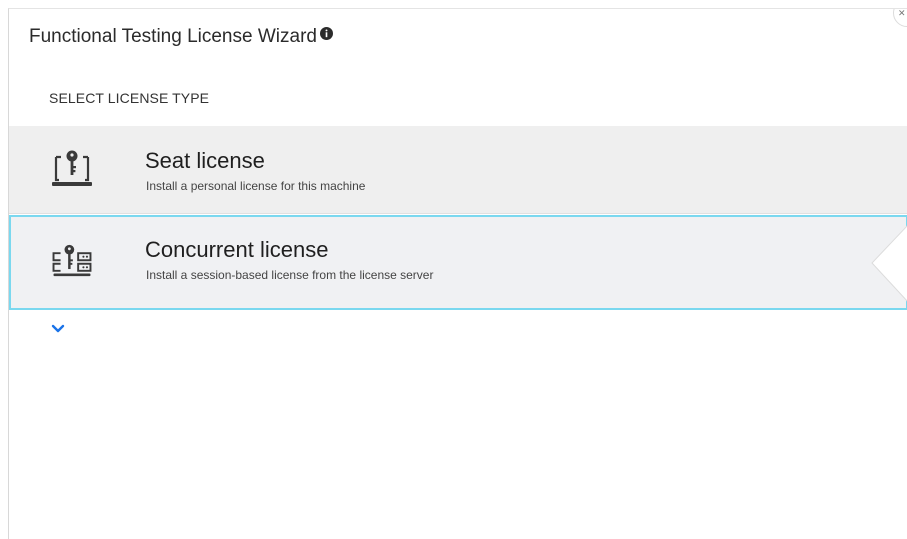  I want to click on laptop-key-icon, so click(72, 168).